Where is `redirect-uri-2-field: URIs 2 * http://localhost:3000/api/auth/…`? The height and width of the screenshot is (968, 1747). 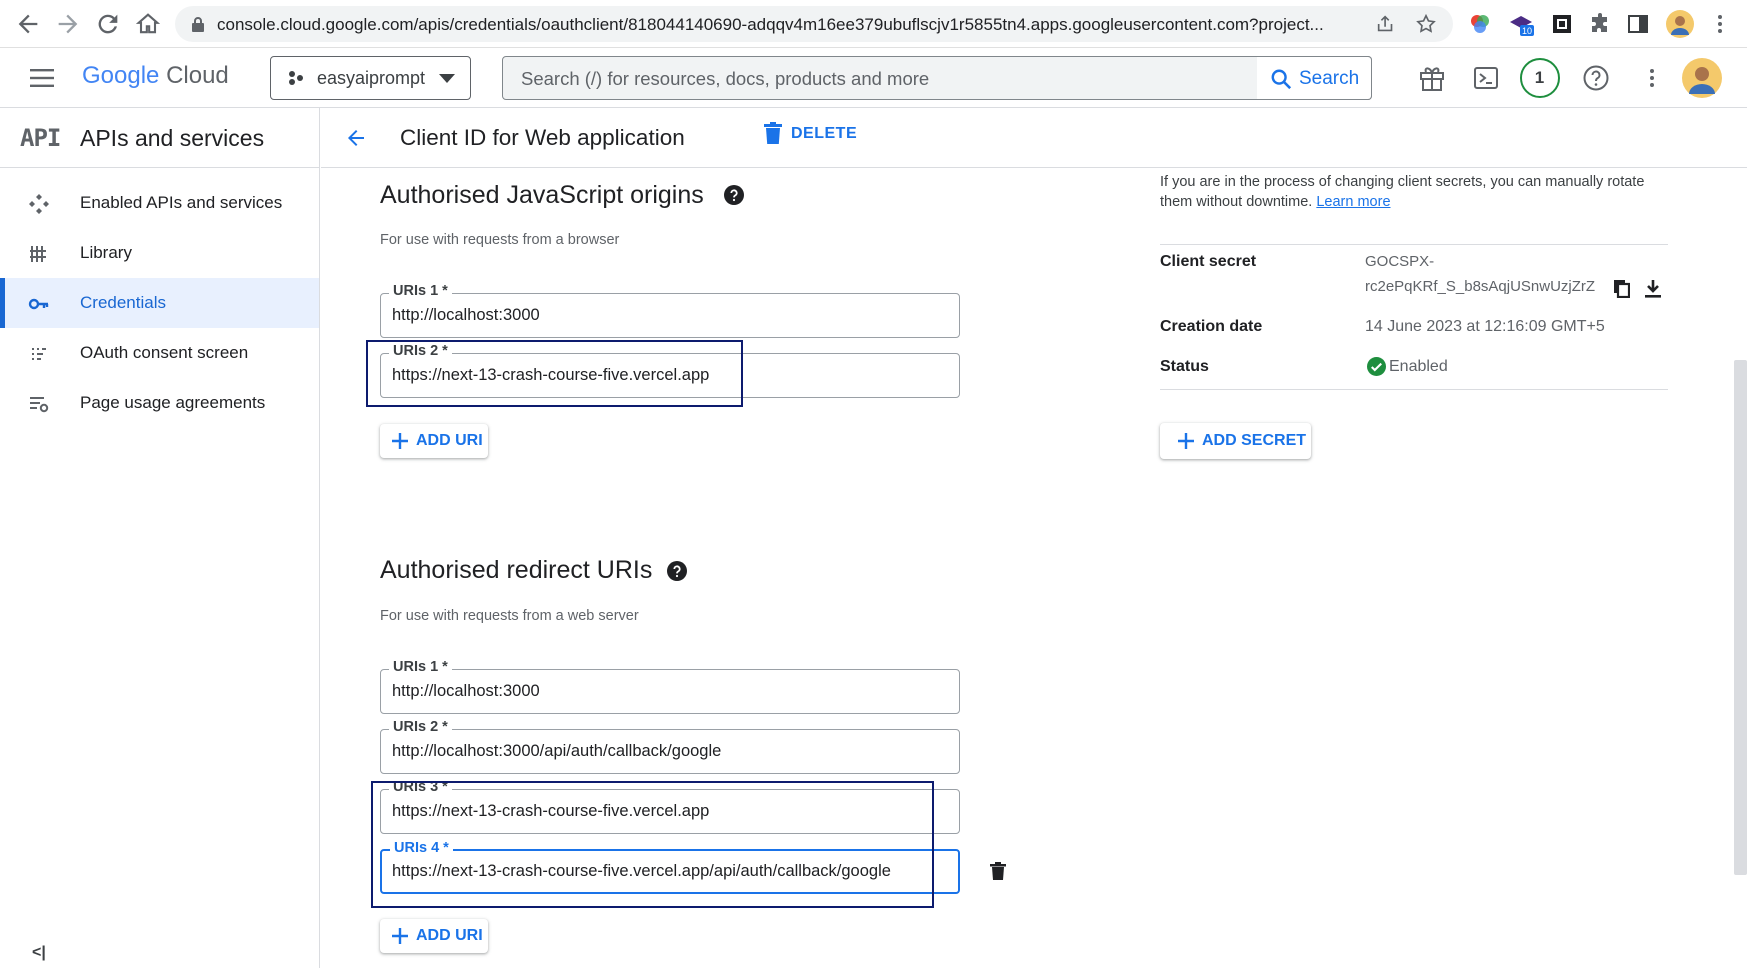 redirect-uri-2-field: URIs 2 * http://localhost:3000/api/auth/… is located at coordinates (670, 746).